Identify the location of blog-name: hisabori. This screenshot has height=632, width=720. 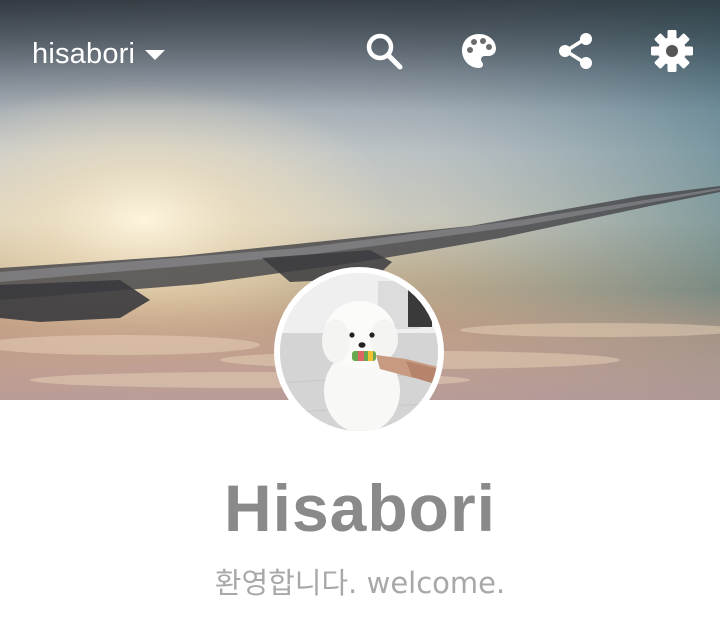
(84, 53).